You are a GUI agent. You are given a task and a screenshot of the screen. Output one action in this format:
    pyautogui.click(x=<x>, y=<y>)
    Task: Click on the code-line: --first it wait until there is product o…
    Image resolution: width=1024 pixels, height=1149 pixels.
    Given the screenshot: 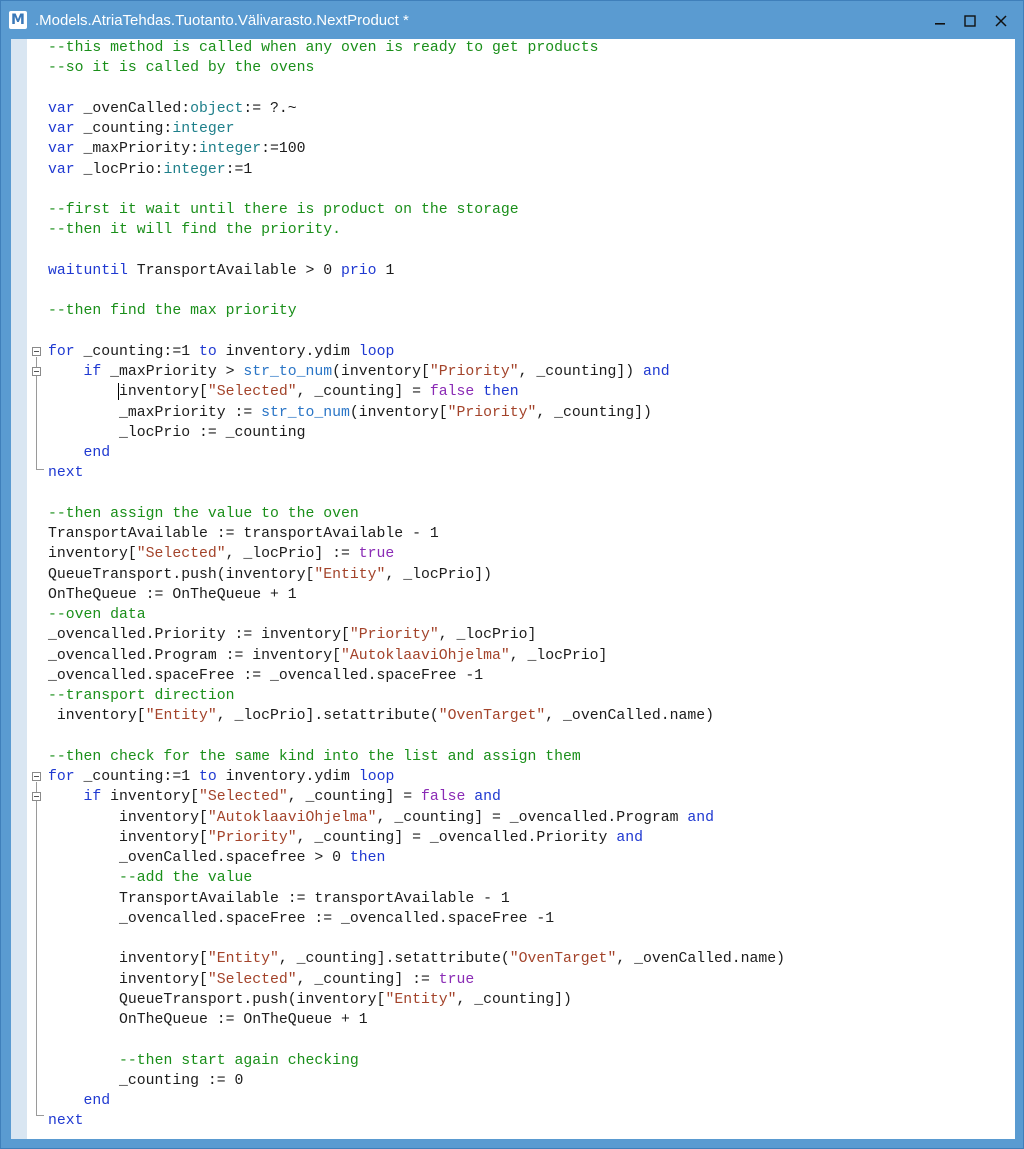 What is the action you would take?
    pyautogui.click(x=531, y=210)
    